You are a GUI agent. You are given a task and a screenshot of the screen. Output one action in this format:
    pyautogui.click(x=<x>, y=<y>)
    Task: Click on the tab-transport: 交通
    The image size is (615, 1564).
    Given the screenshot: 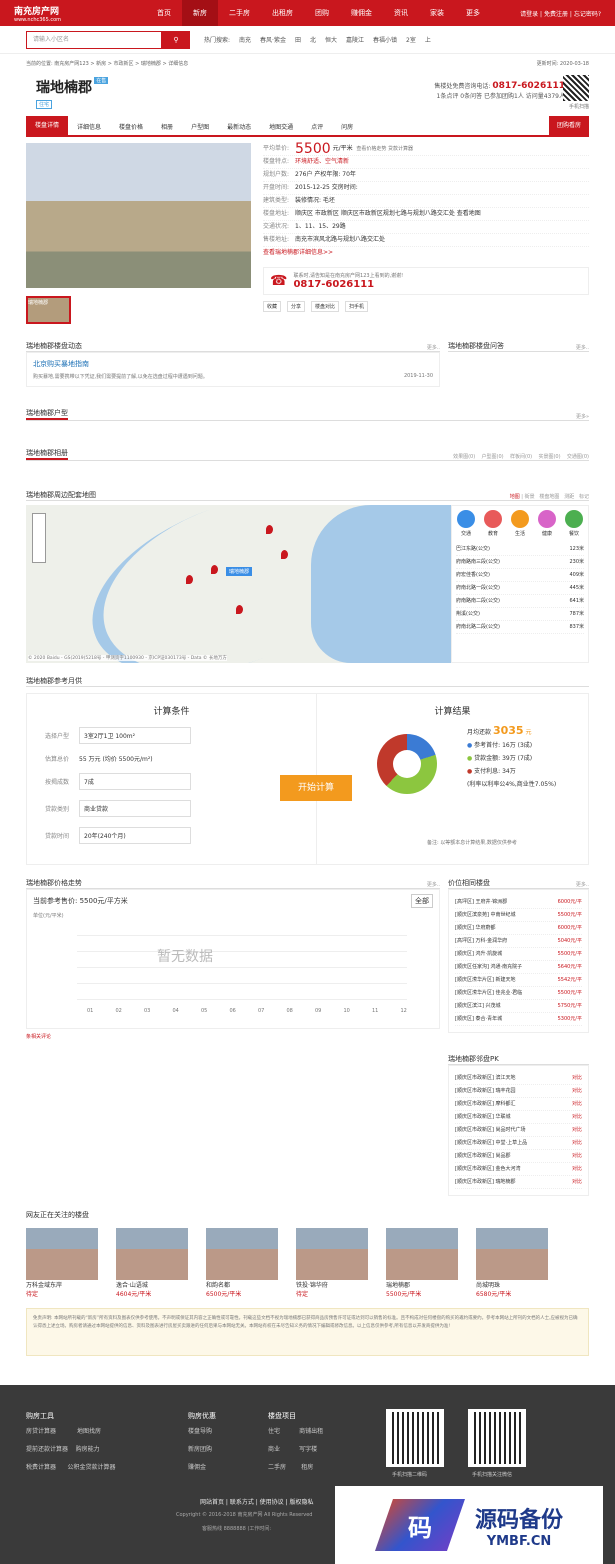 What is the action you would take?
    pyautogui.click(x=466, y=523)
    